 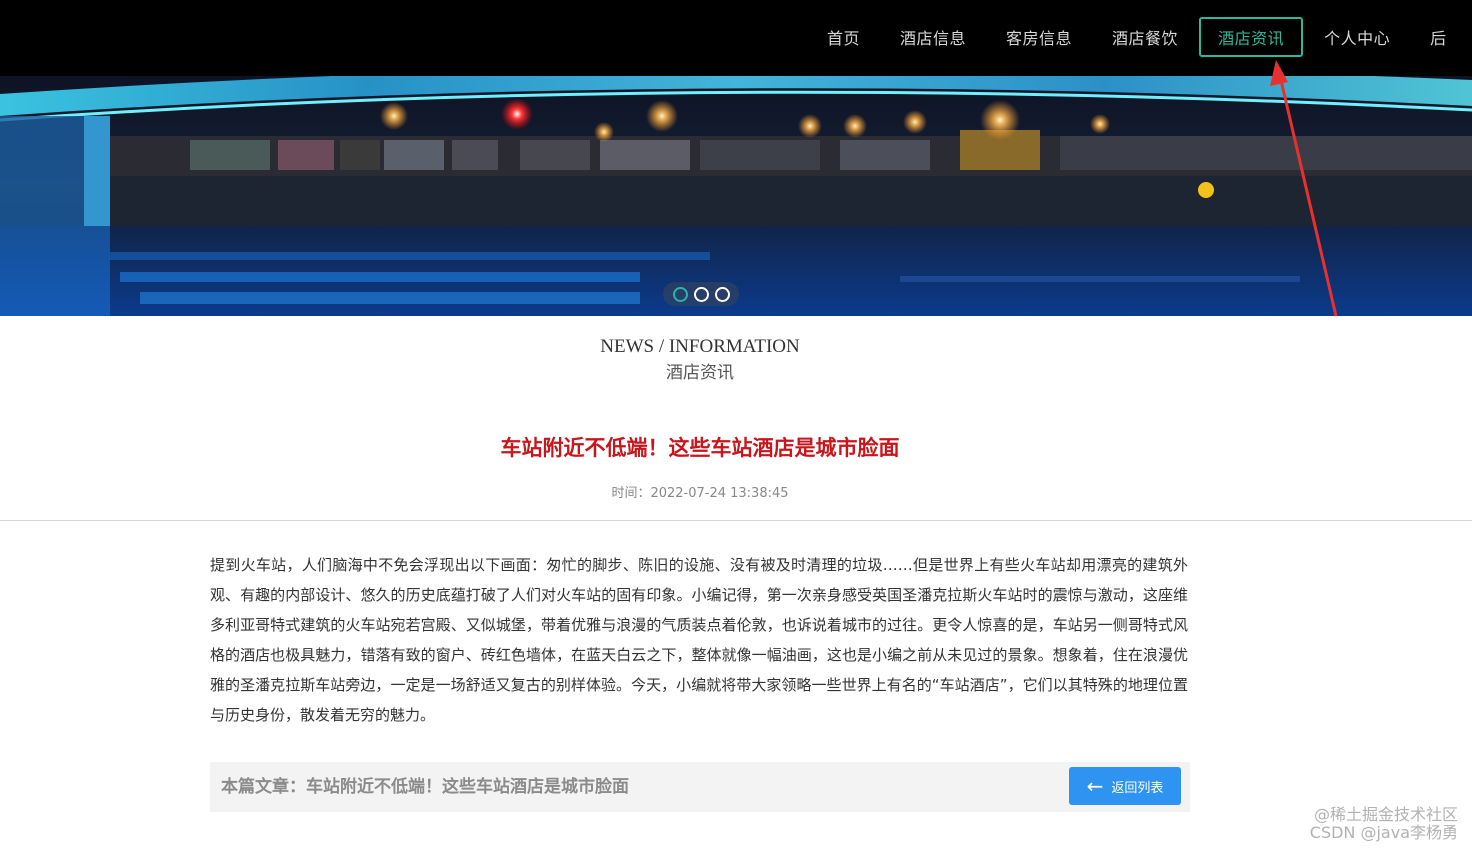 What do you see at coordinates (1438, 37) in the screenshot?
I see `nav-item-backend: 后` at bounding box center [1438, 37].